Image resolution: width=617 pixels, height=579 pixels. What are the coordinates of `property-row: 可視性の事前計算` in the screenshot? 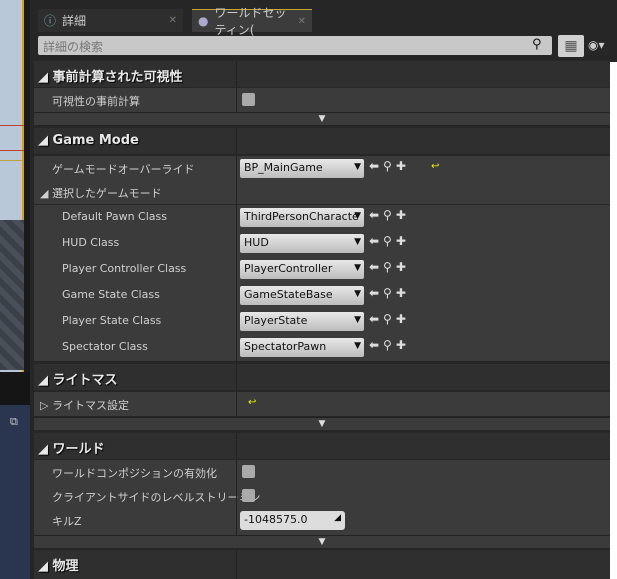 It's located at (322, 100).